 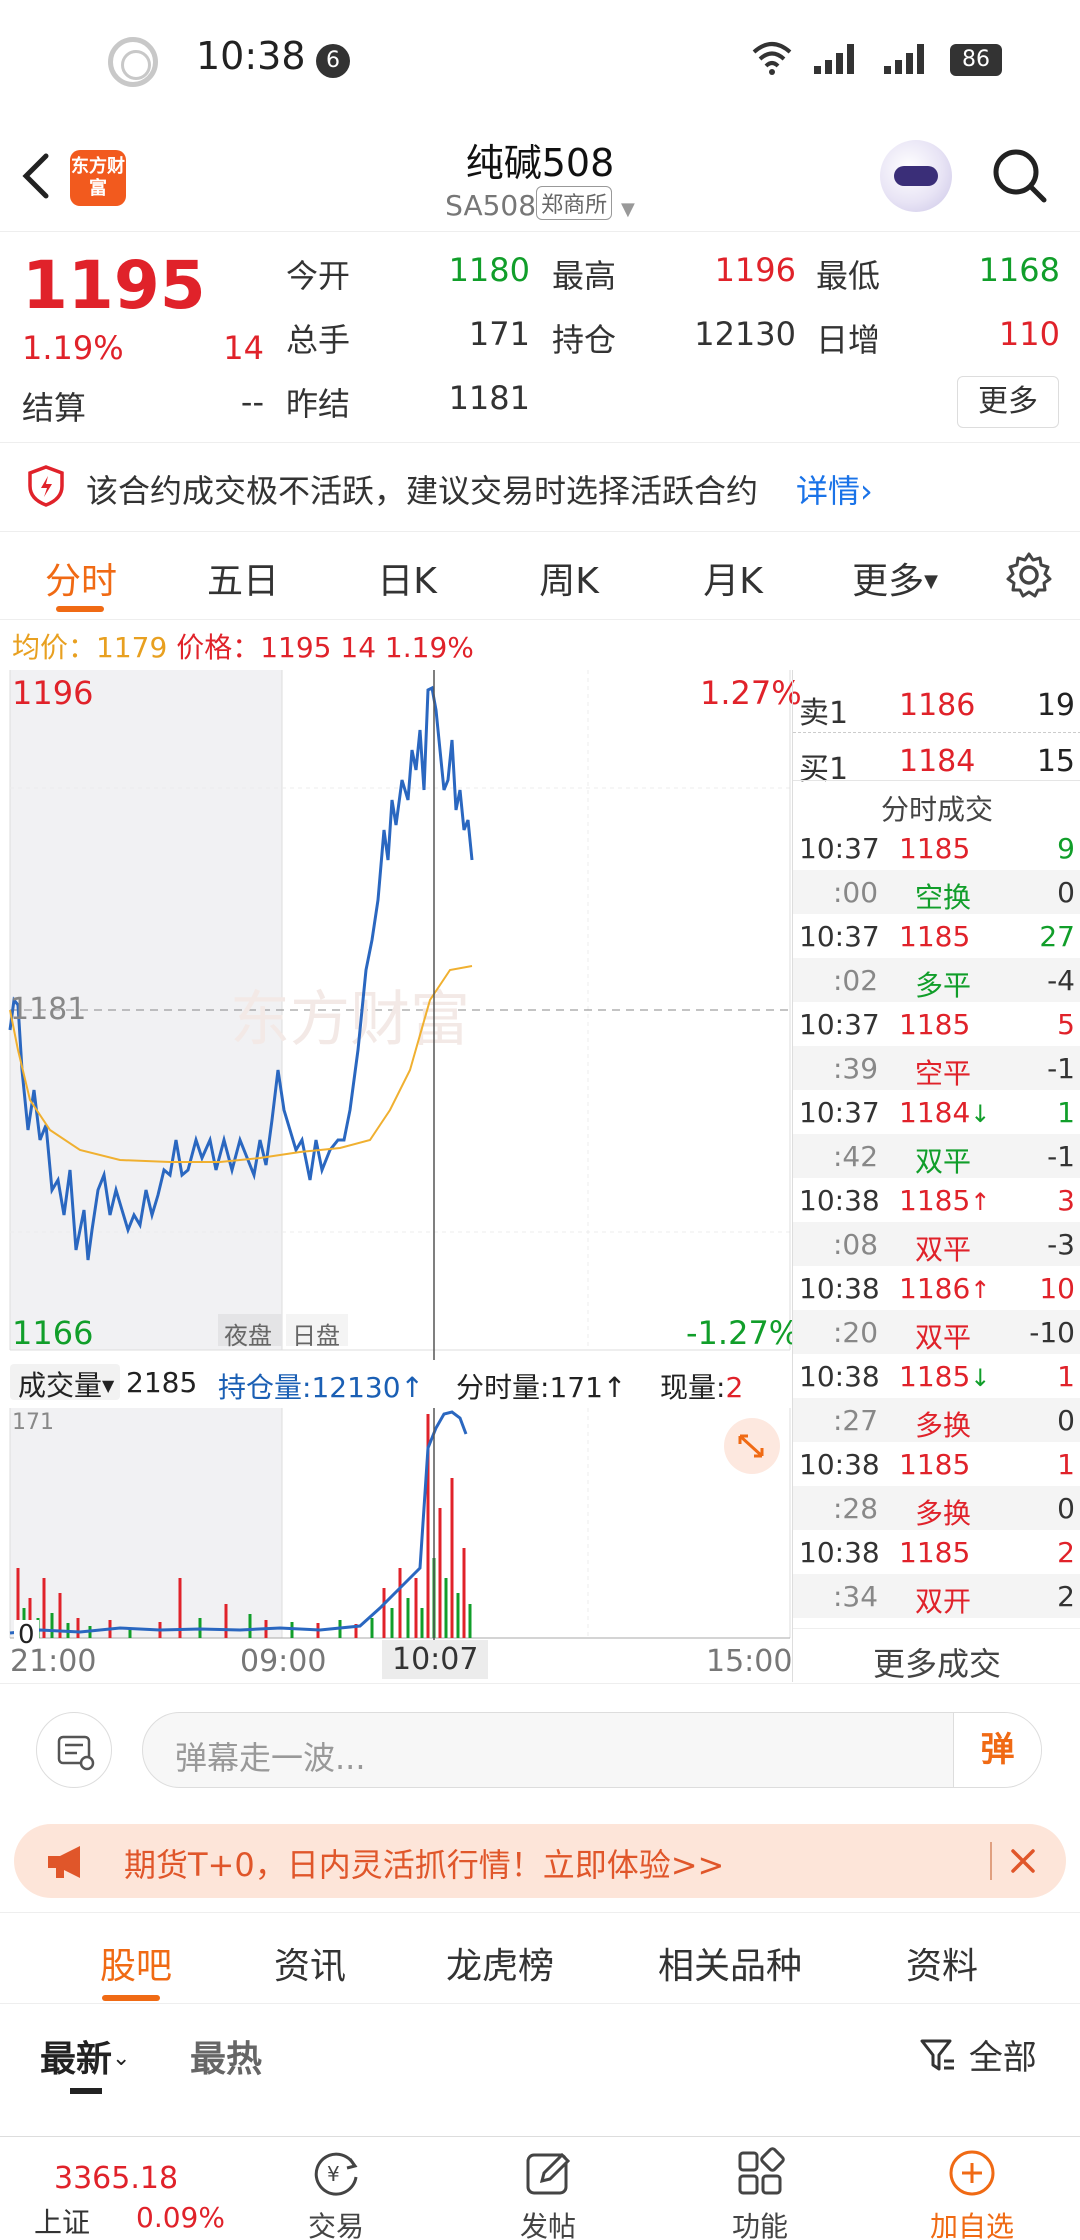 What do you see at coordinates (131, 1998) in the screenshot?
I see `active-tab-indicator` at bounding box center [131, 1998].